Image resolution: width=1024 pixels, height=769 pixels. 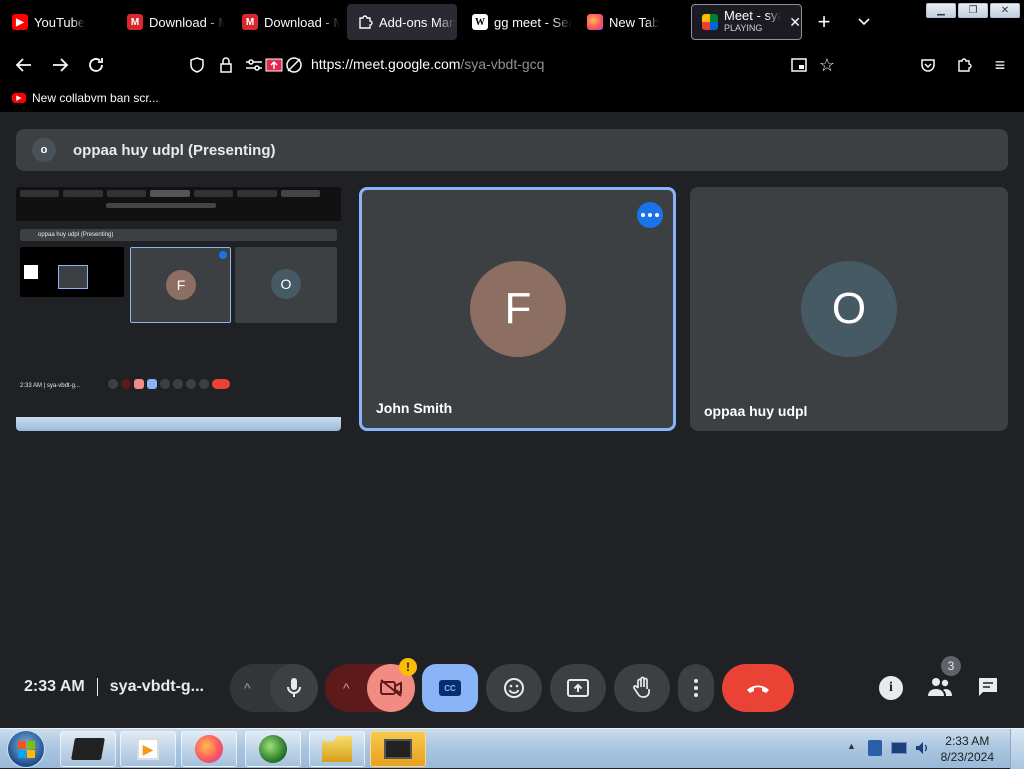 What do you see at coordinates (967, 749) in the screenshot?
I see `system-clock: 2:33 AM 8/23/2024` at bounding box center [967, 749].